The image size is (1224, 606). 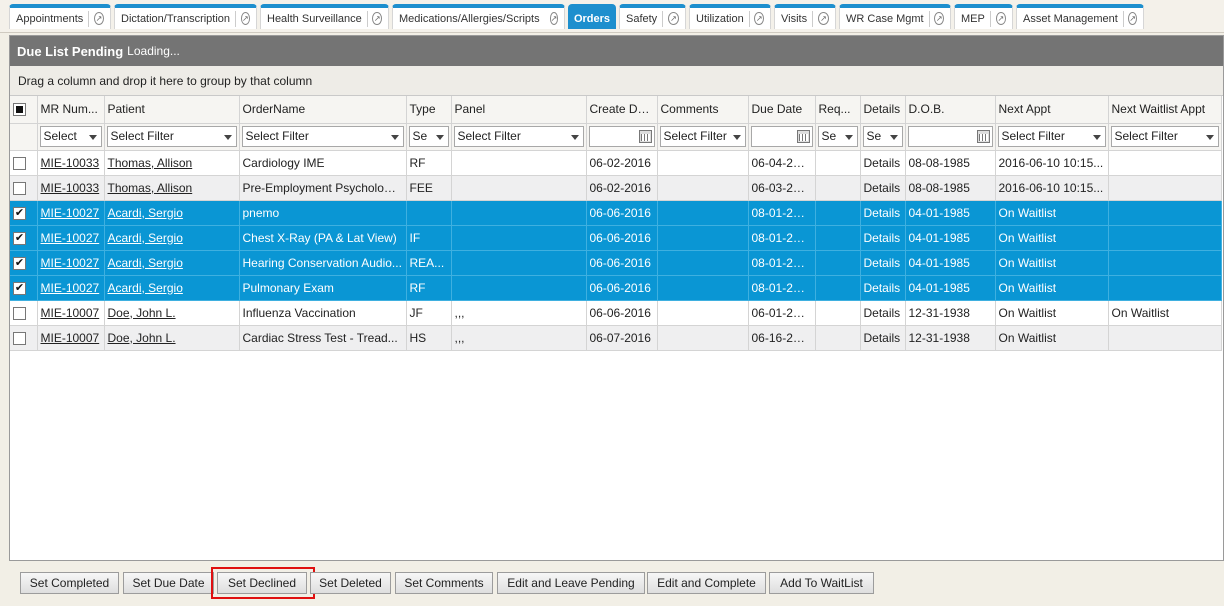 I want to click on select-all-checkbox, so click(x=19, y=110).